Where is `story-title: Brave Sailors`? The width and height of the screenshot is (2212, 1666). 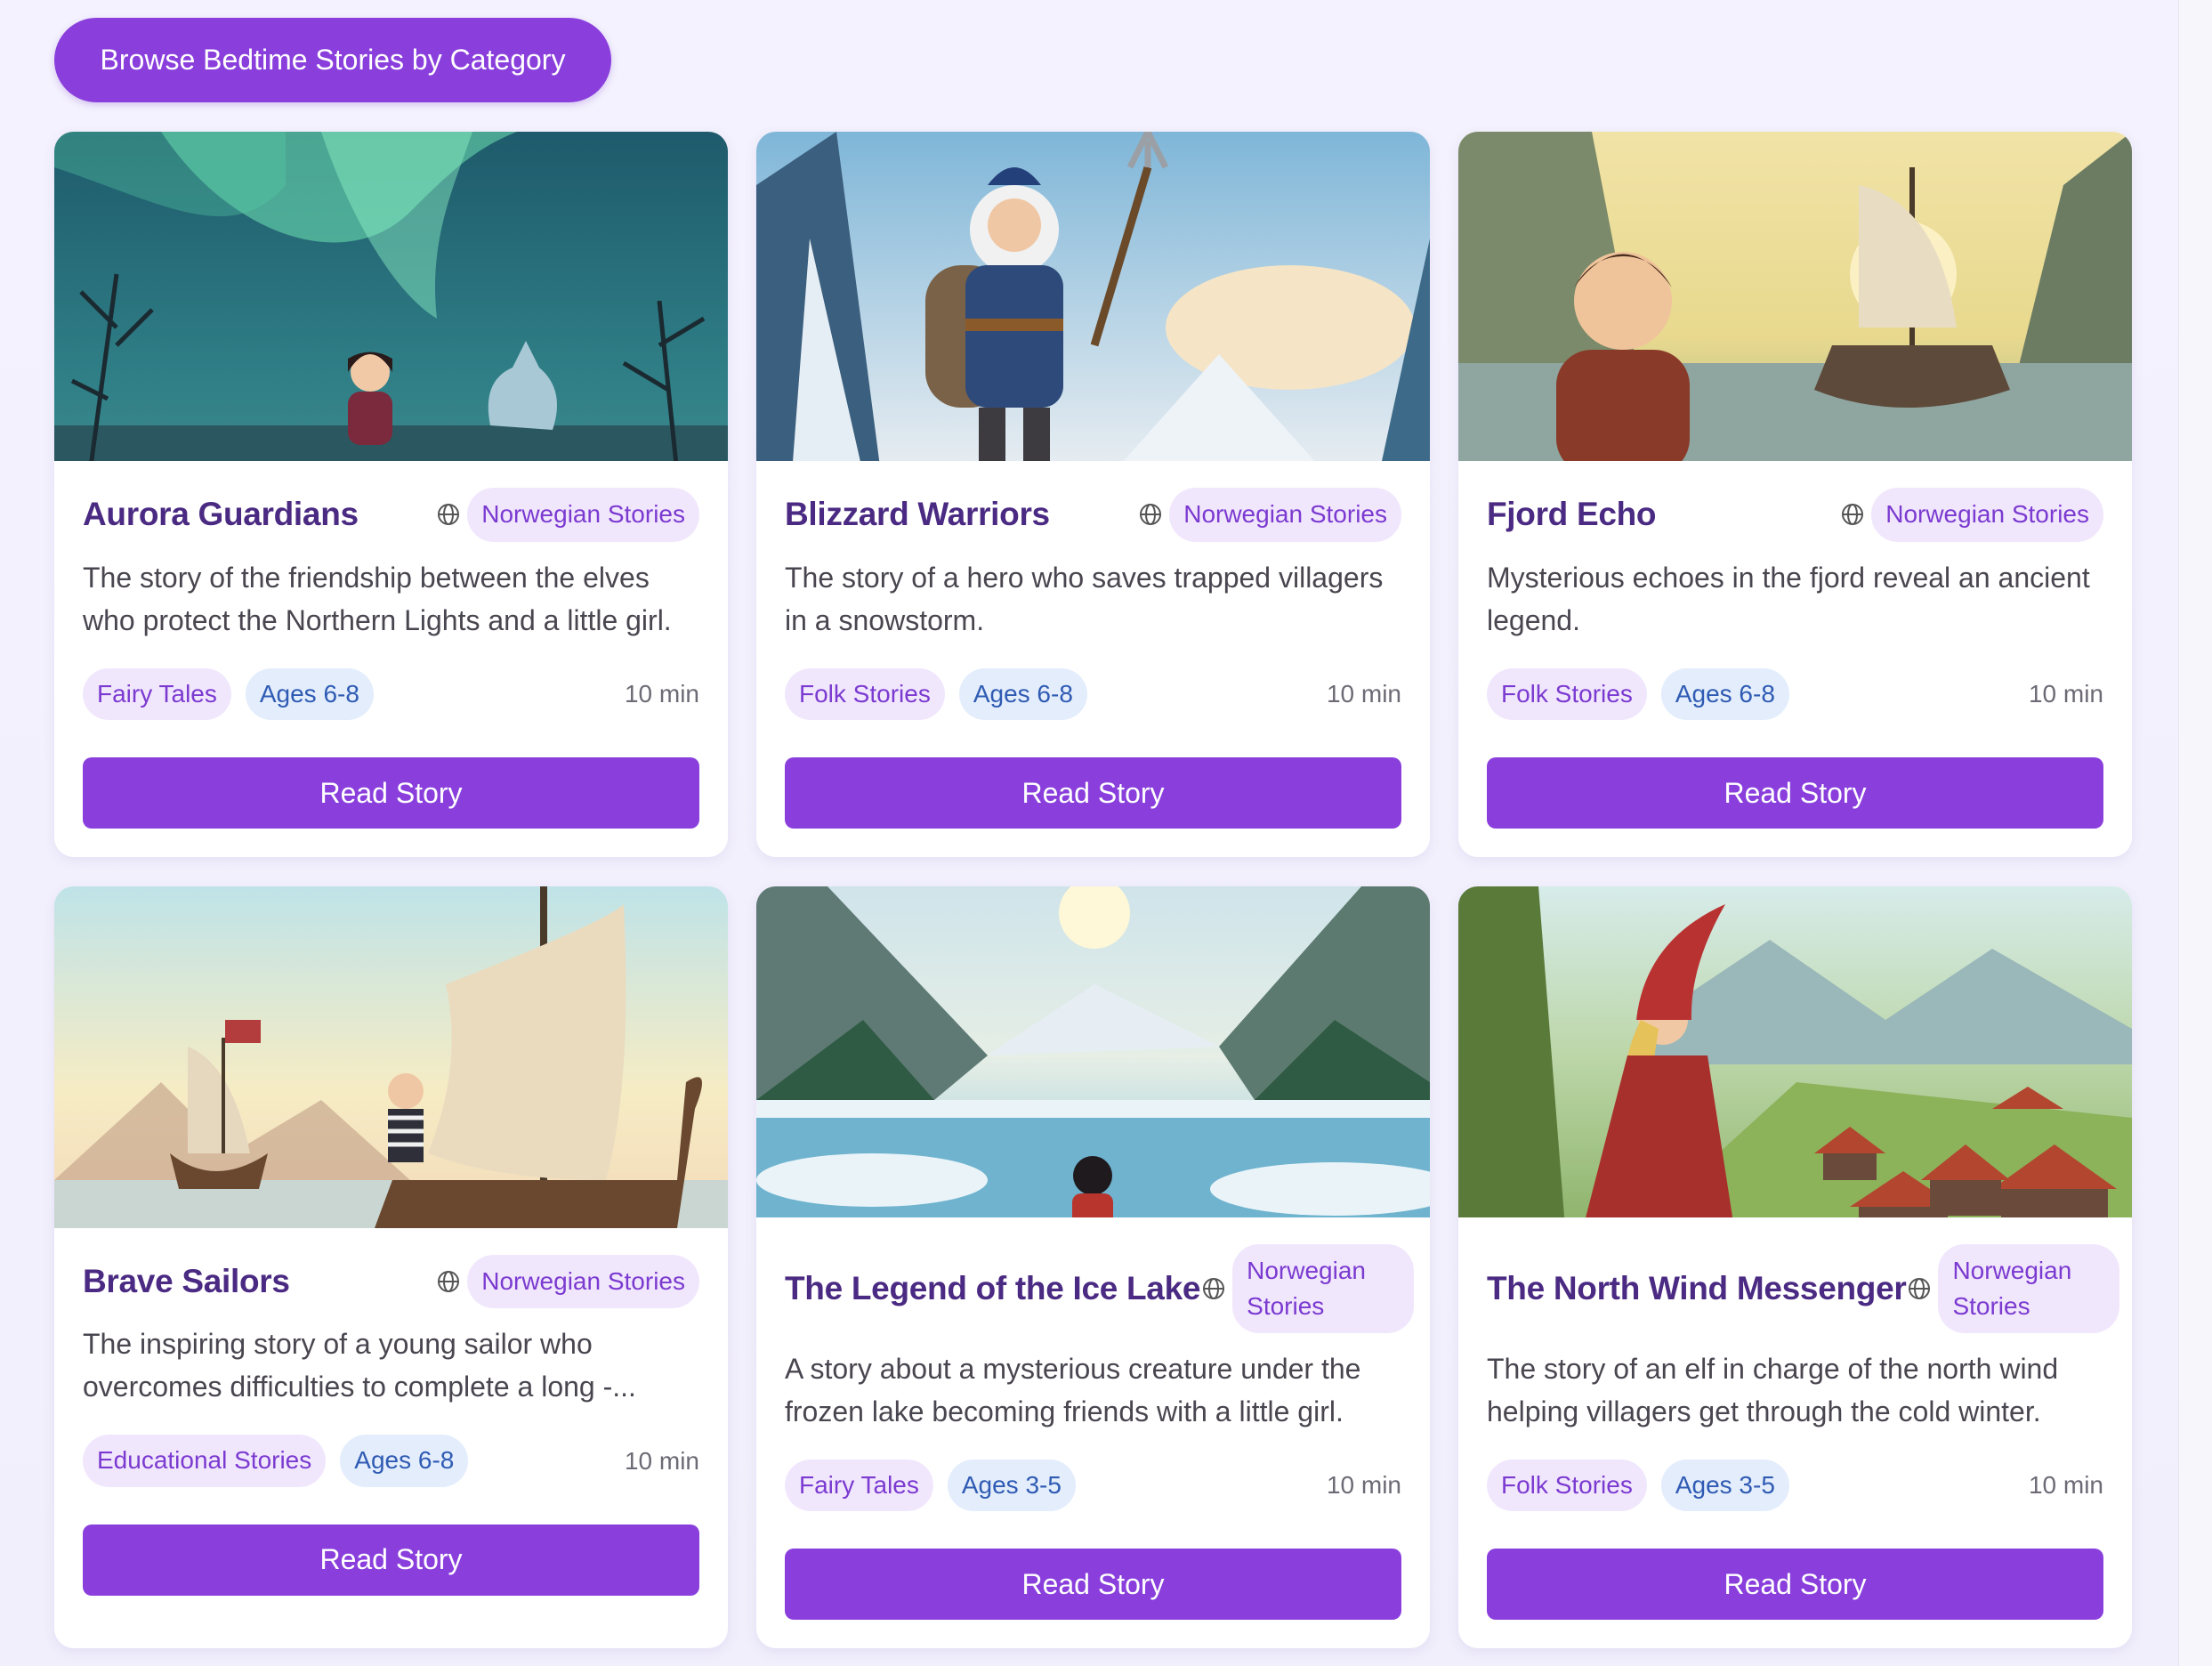
story-title: Brave Sailors is located at coordinates (187, 1281).